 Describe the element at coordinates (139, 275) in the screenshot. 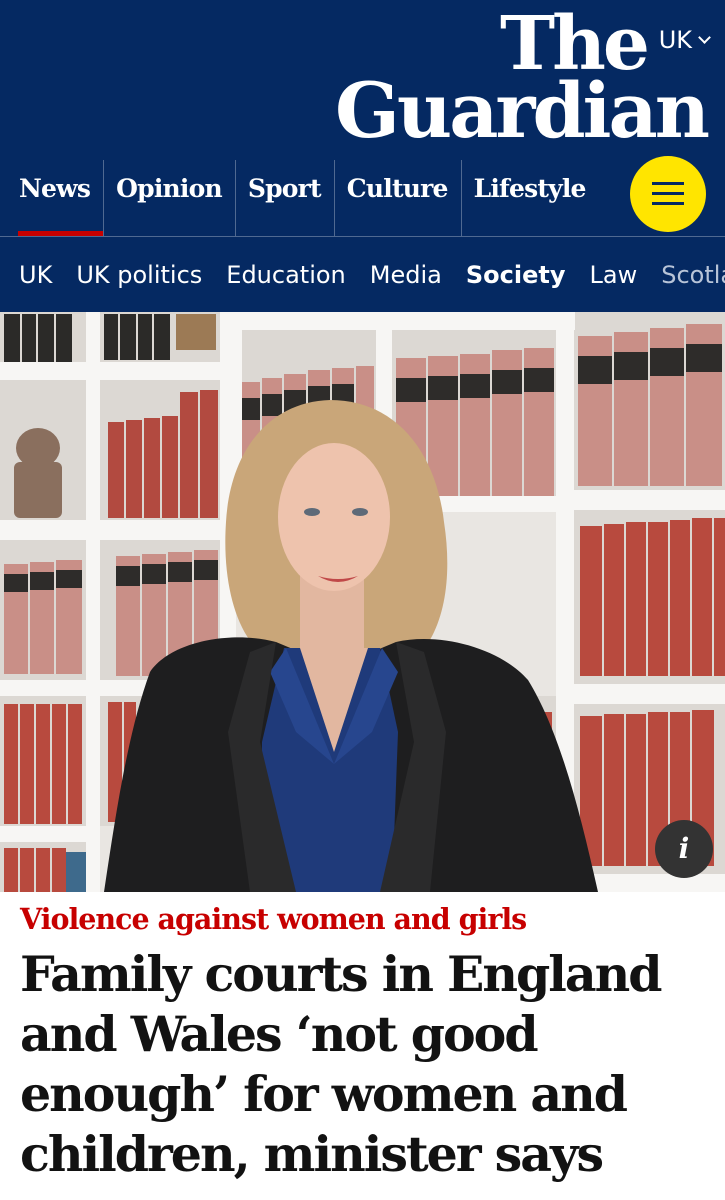

I see `subnav-uk-politics: UK politics` at that location.